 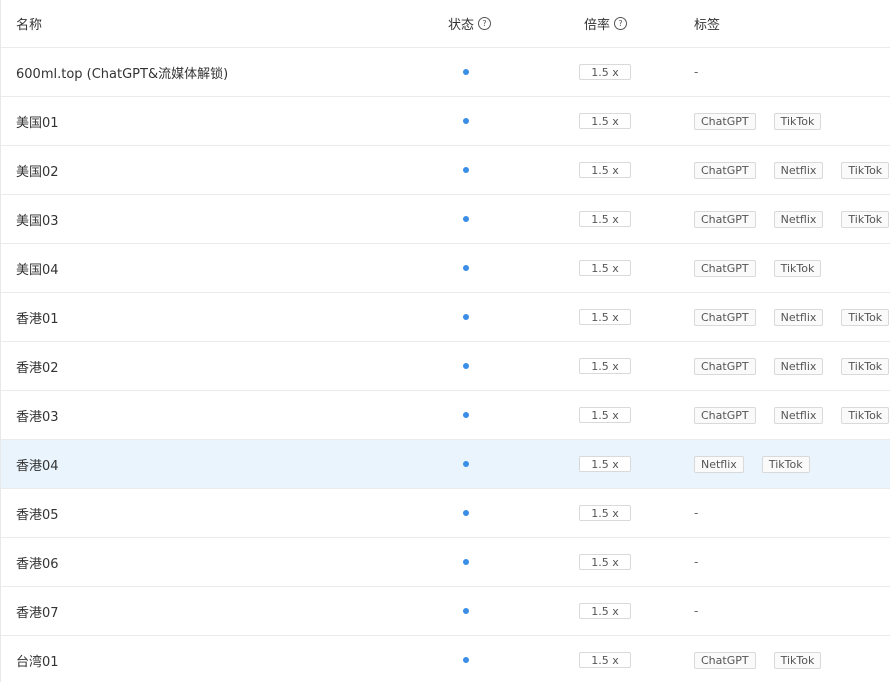 I want to click on table-row: 600ml.top (ChatGPT&流媒体解锁) 1.5 x -, so click(x=445, y=72).